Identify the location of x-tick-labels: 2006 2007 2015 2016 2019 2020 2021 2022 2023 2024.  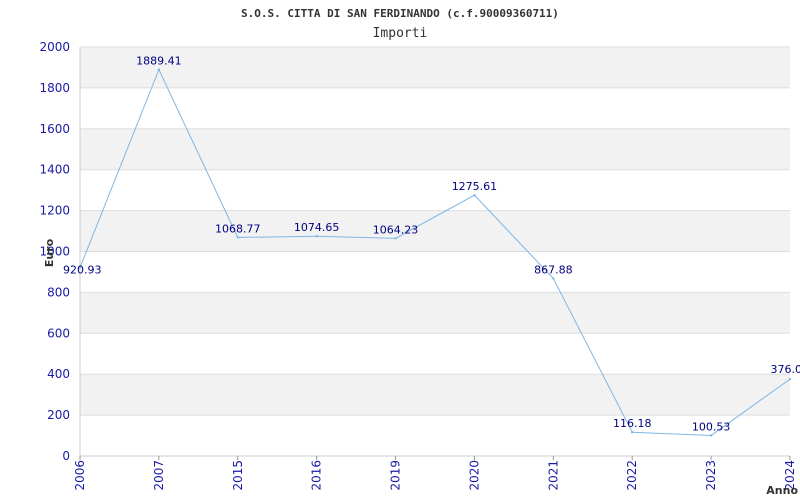
(435, 475).